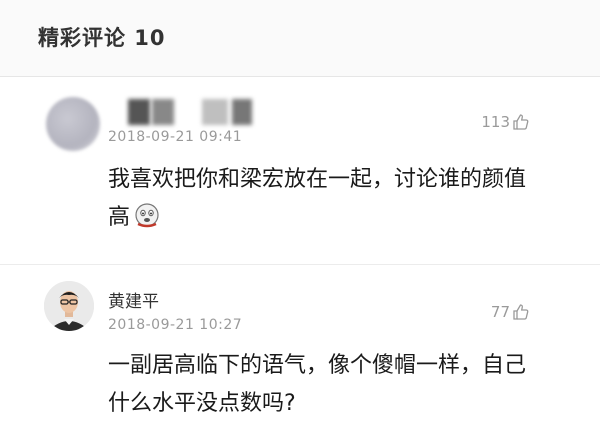 The image size is (600, 429). Describe the element at coordinates (175, 137) in the screenshot. I see `comment-timestamp: 2018-09-21 09:41` at that location.